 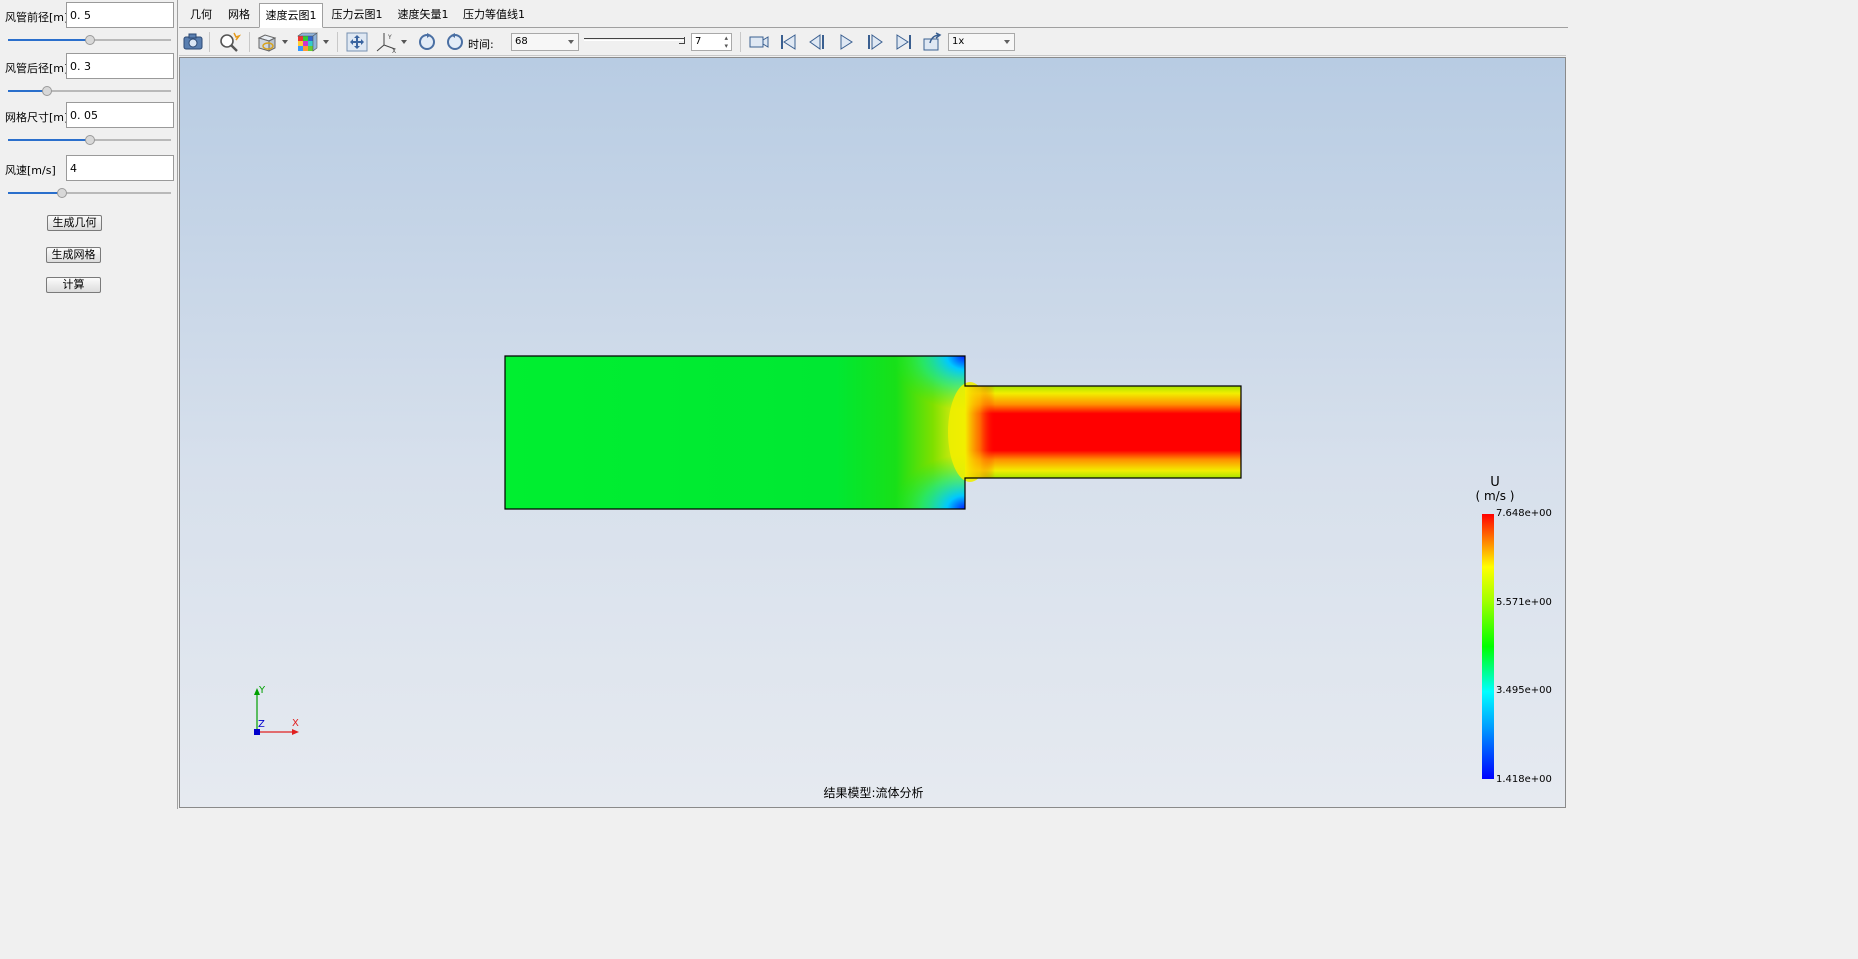 What do you see at coordinates (726, 42) in the screenshot?
I see `spin-arrows-icon: ▴ ▾` at bounding box center [726, 42].